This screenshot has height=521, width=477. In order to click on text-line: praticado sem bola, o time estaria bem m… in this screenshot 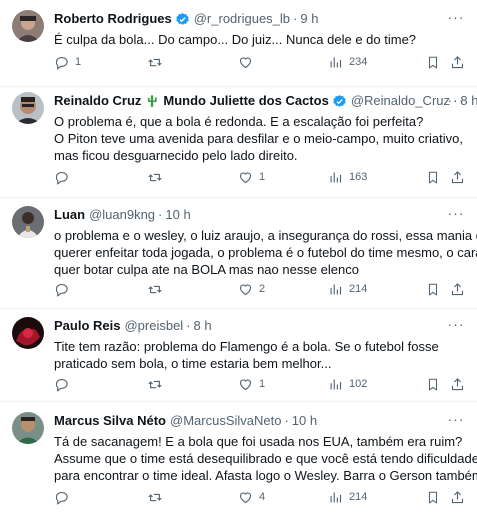, I will do `click(193, 364)`.